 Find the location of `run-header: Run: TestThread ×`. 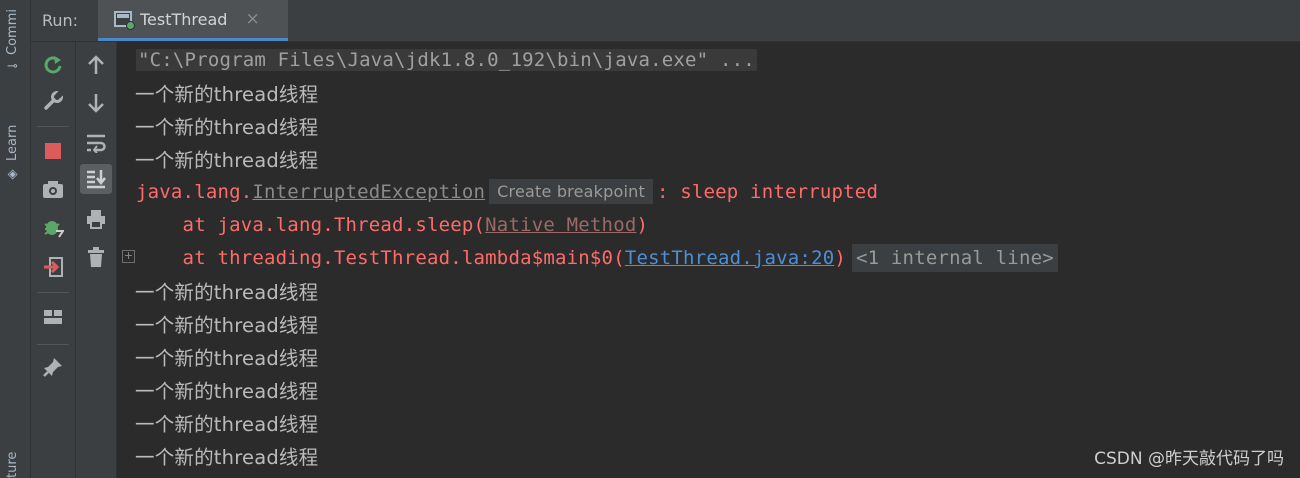

run-header: Run: TestThread × is located at coordinates (665, 21).